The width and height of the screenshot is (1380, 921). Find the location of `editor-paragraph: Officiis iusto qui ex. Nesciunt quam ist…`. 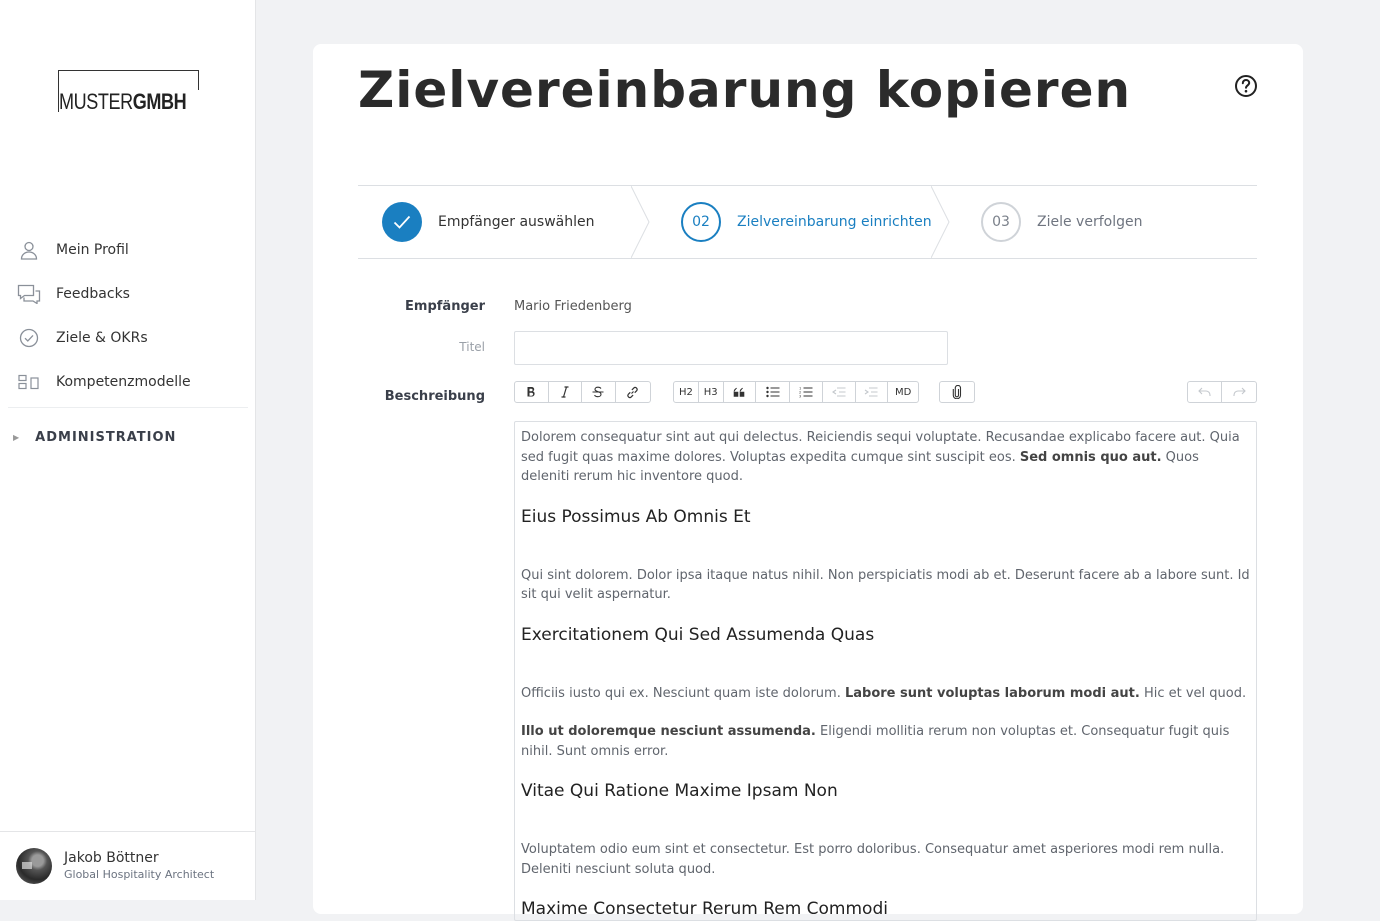

editor-paragraph: Officiis iusto qui ex. Nesciunt quam ist… is located at coordinates (884, 693).